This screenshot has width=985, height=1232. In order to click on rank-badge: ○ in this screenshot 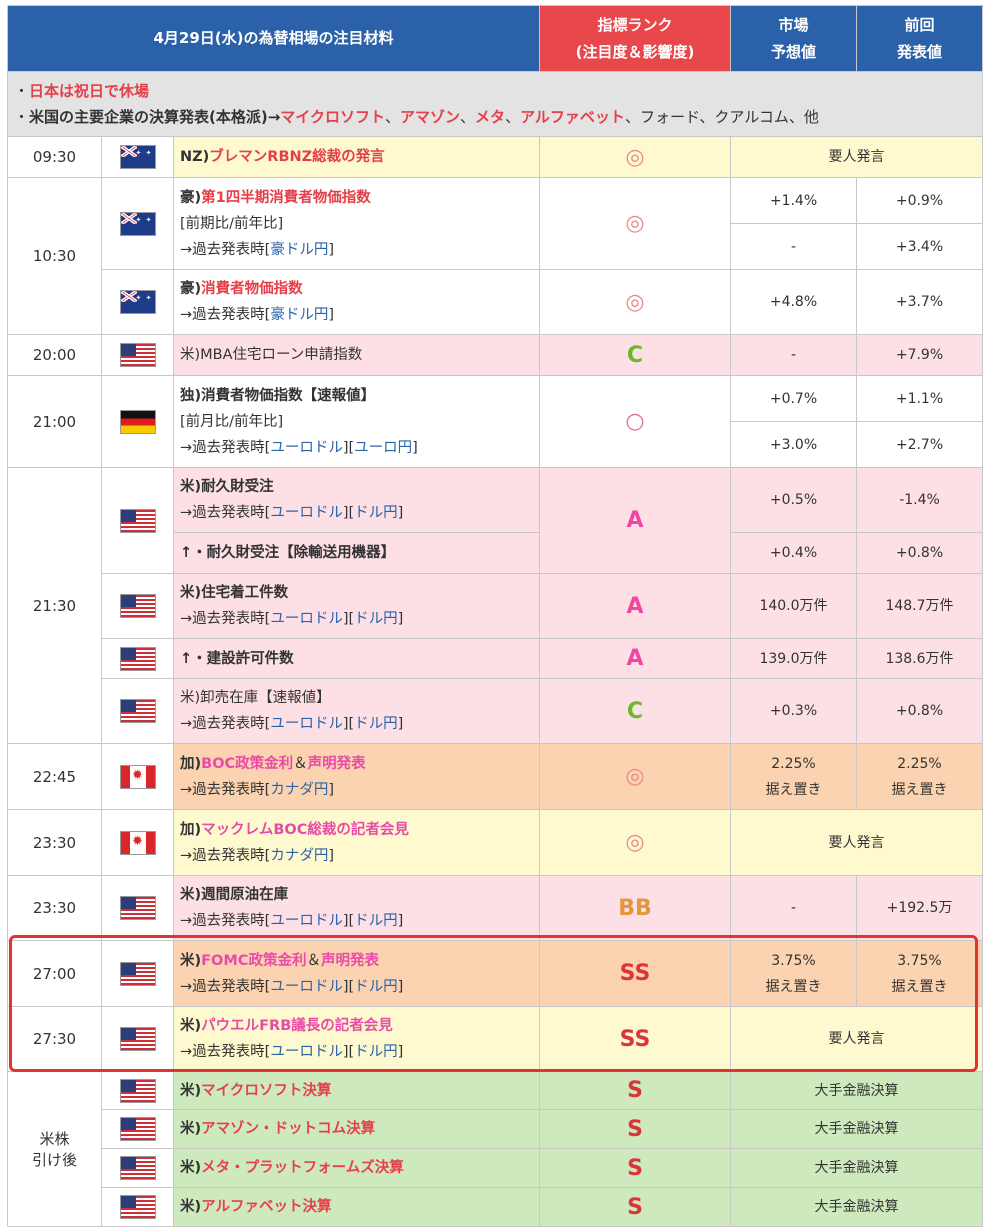, I will do `click(635, 421)`.